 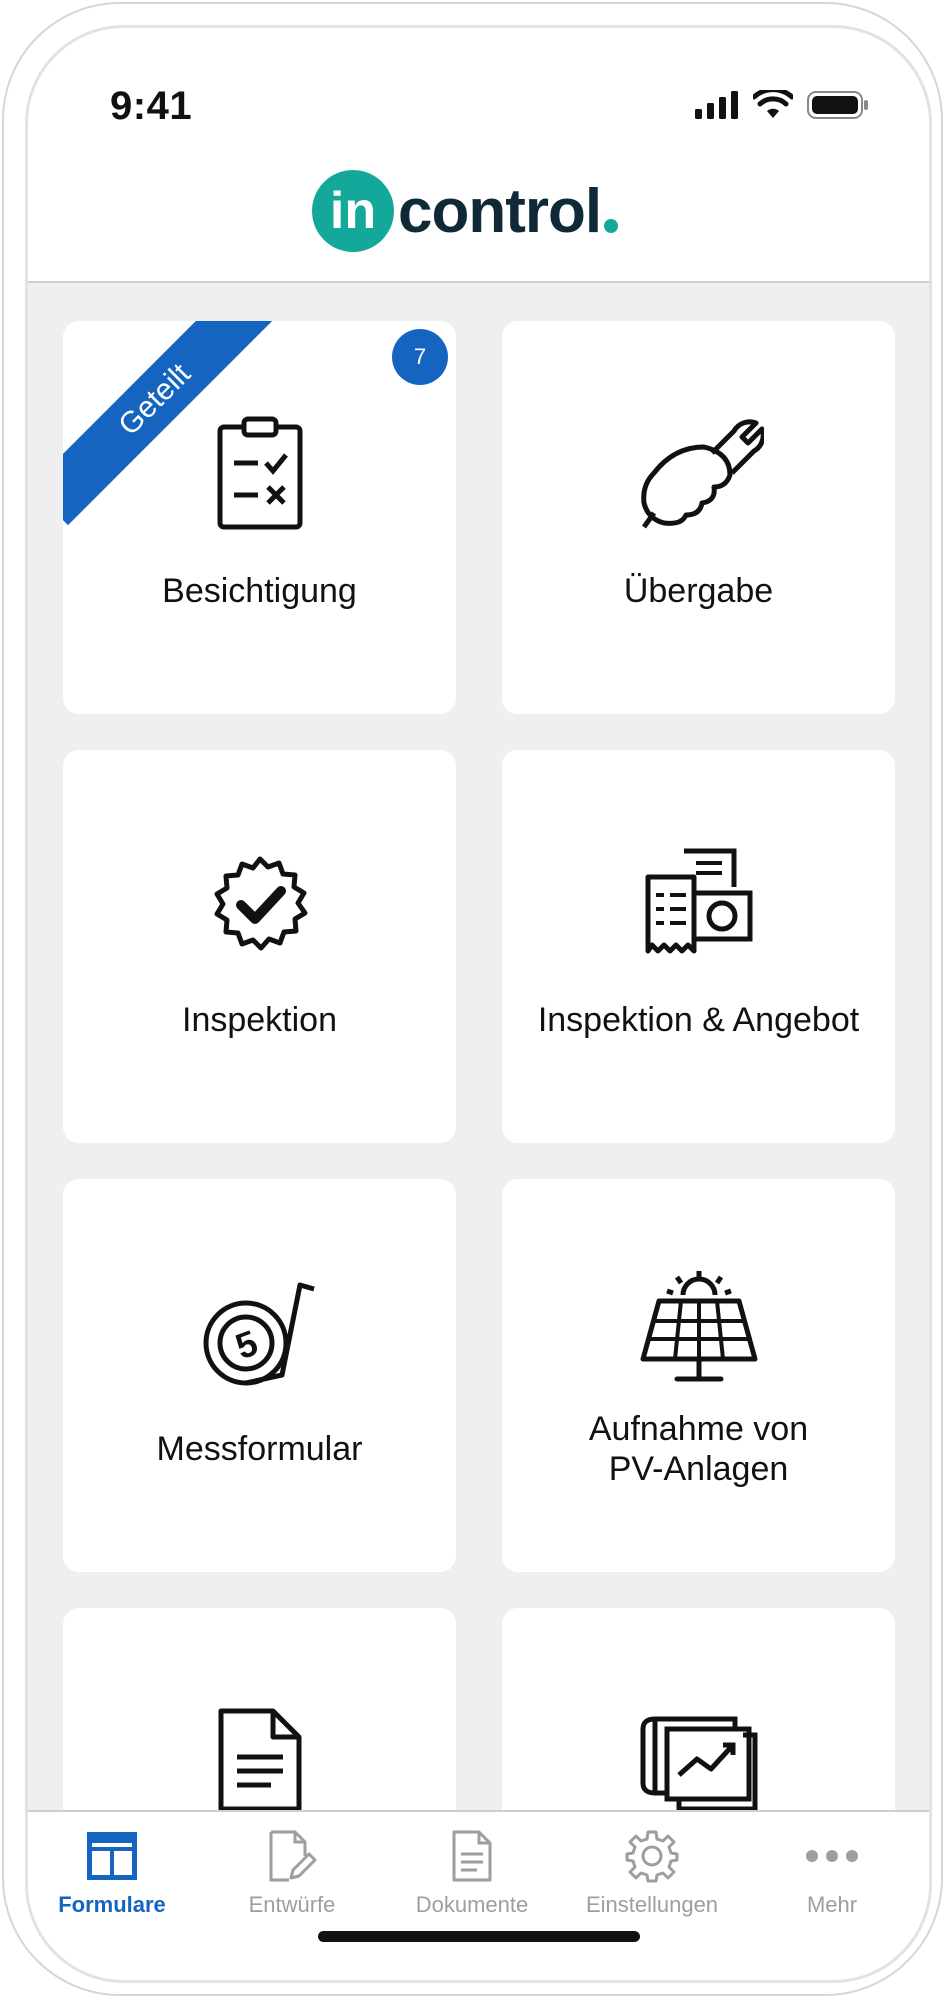 I want to click on card-besichtigung: Geteilt 7 Besichtigung, so click(x=259, y=517).